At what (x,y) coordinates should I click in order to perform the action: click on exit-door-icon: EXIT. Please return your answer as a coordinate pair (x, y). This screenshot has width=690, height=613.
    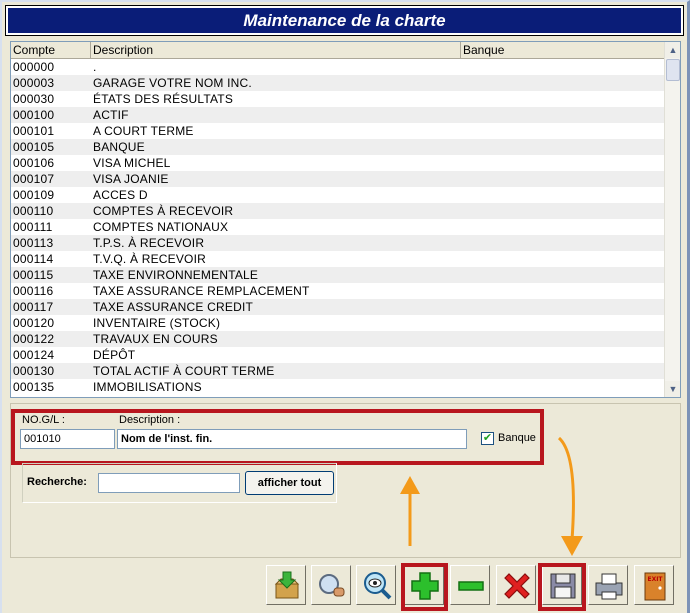
    Looking at the image, I should click on (655, 586).